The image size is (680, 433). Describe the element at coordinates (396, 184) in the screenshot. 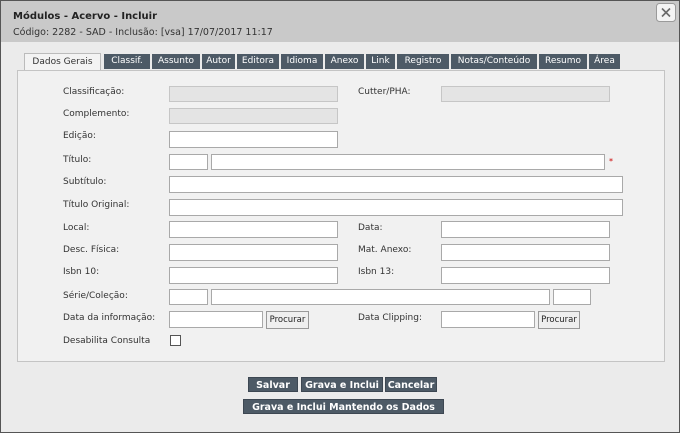

I see `subtitulo-field` at that location.